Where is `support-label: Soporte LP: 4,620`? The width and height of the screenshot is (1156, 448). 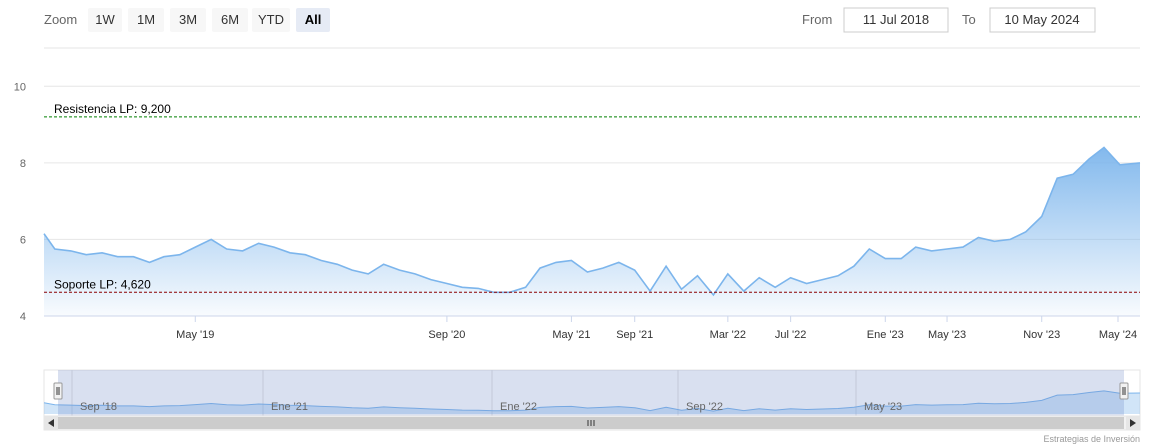 support-label: Soporte LP: 4,620 is located at coordinates (102, 284).